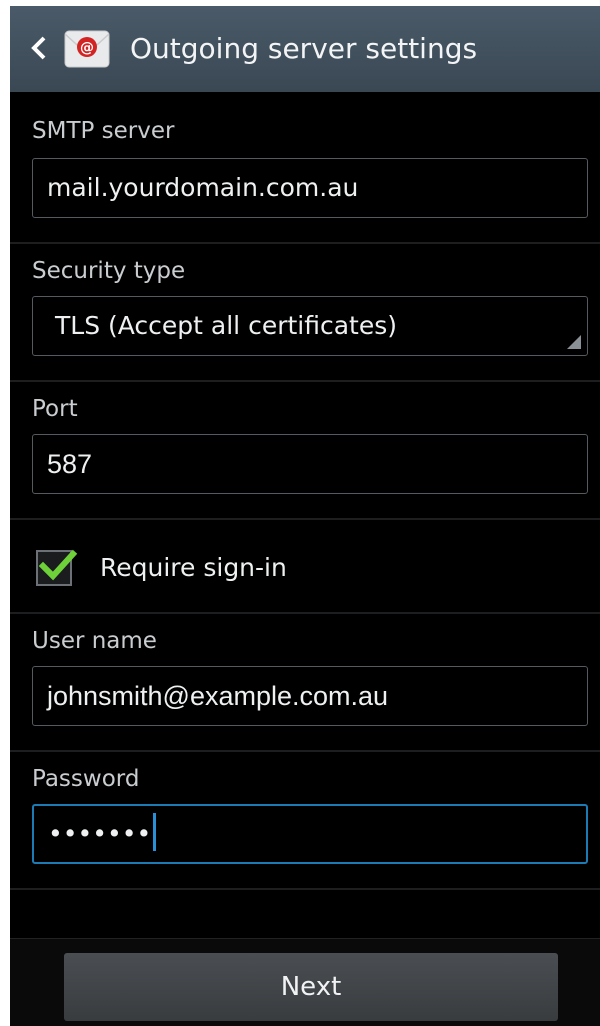 The width and height of the screenshot is (600, 1026). I want to click on chevron-left-icon, so click(39, 48).